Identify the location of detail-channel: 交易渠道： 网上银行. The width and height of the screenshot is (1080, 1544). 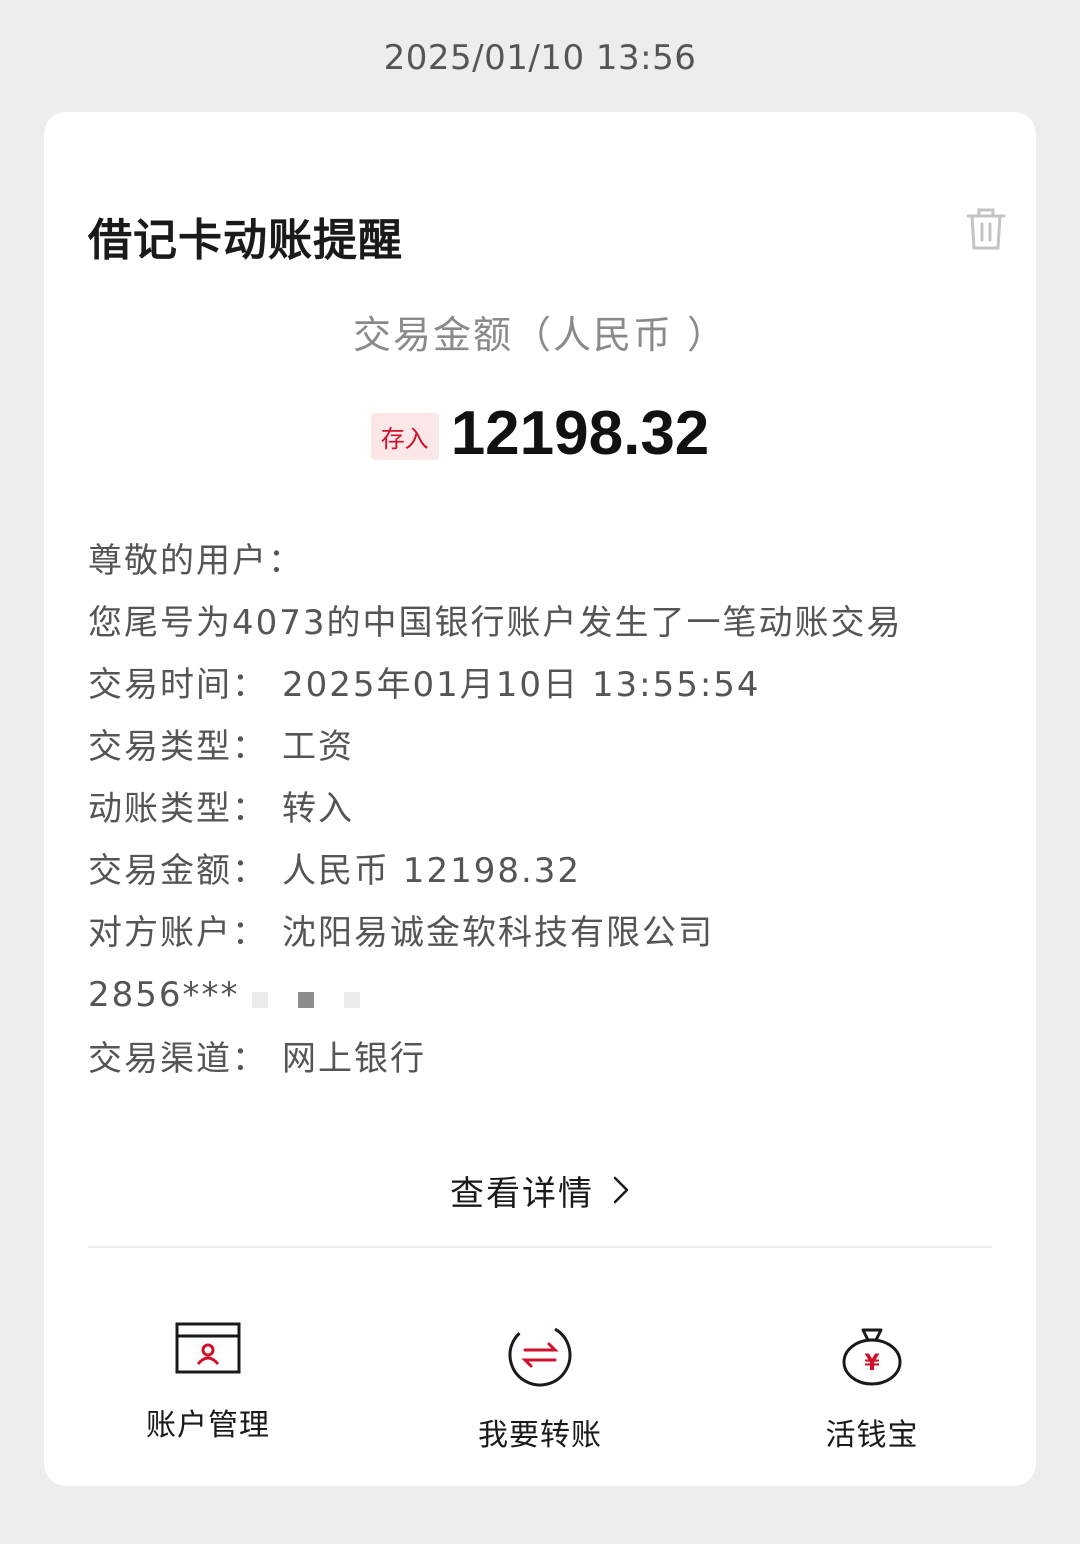
(538, 1059).